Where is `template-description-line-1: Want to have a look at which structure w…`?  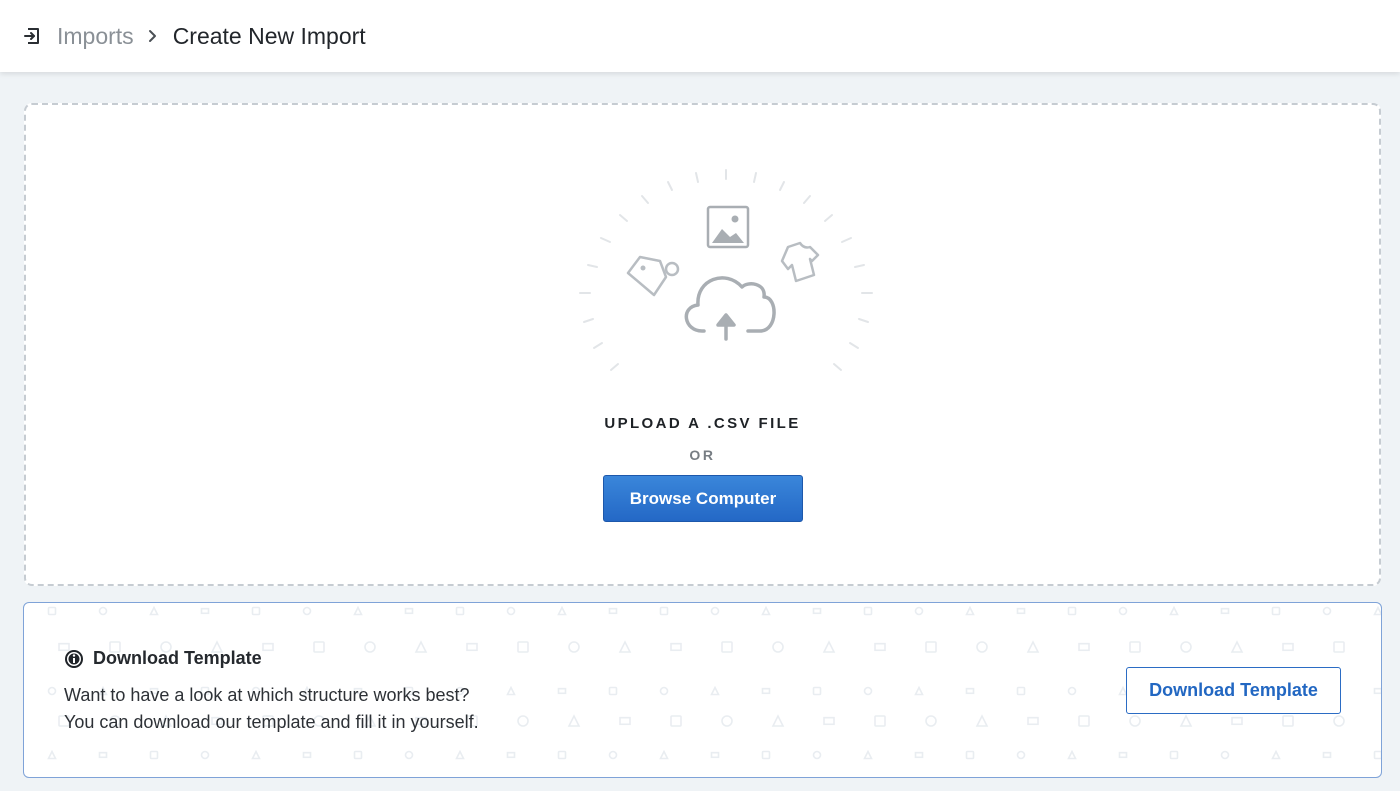 template-description-line-1: Want to have a look at which structure w… is located at coordinates (267, 695).